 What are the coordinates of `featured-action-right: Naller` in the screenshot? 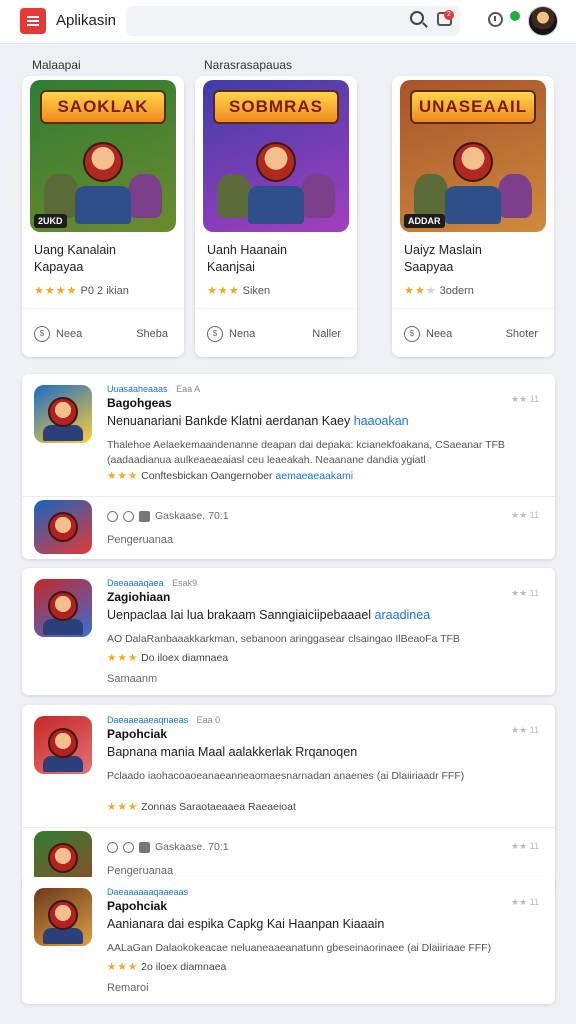 It's located at (326, 334).